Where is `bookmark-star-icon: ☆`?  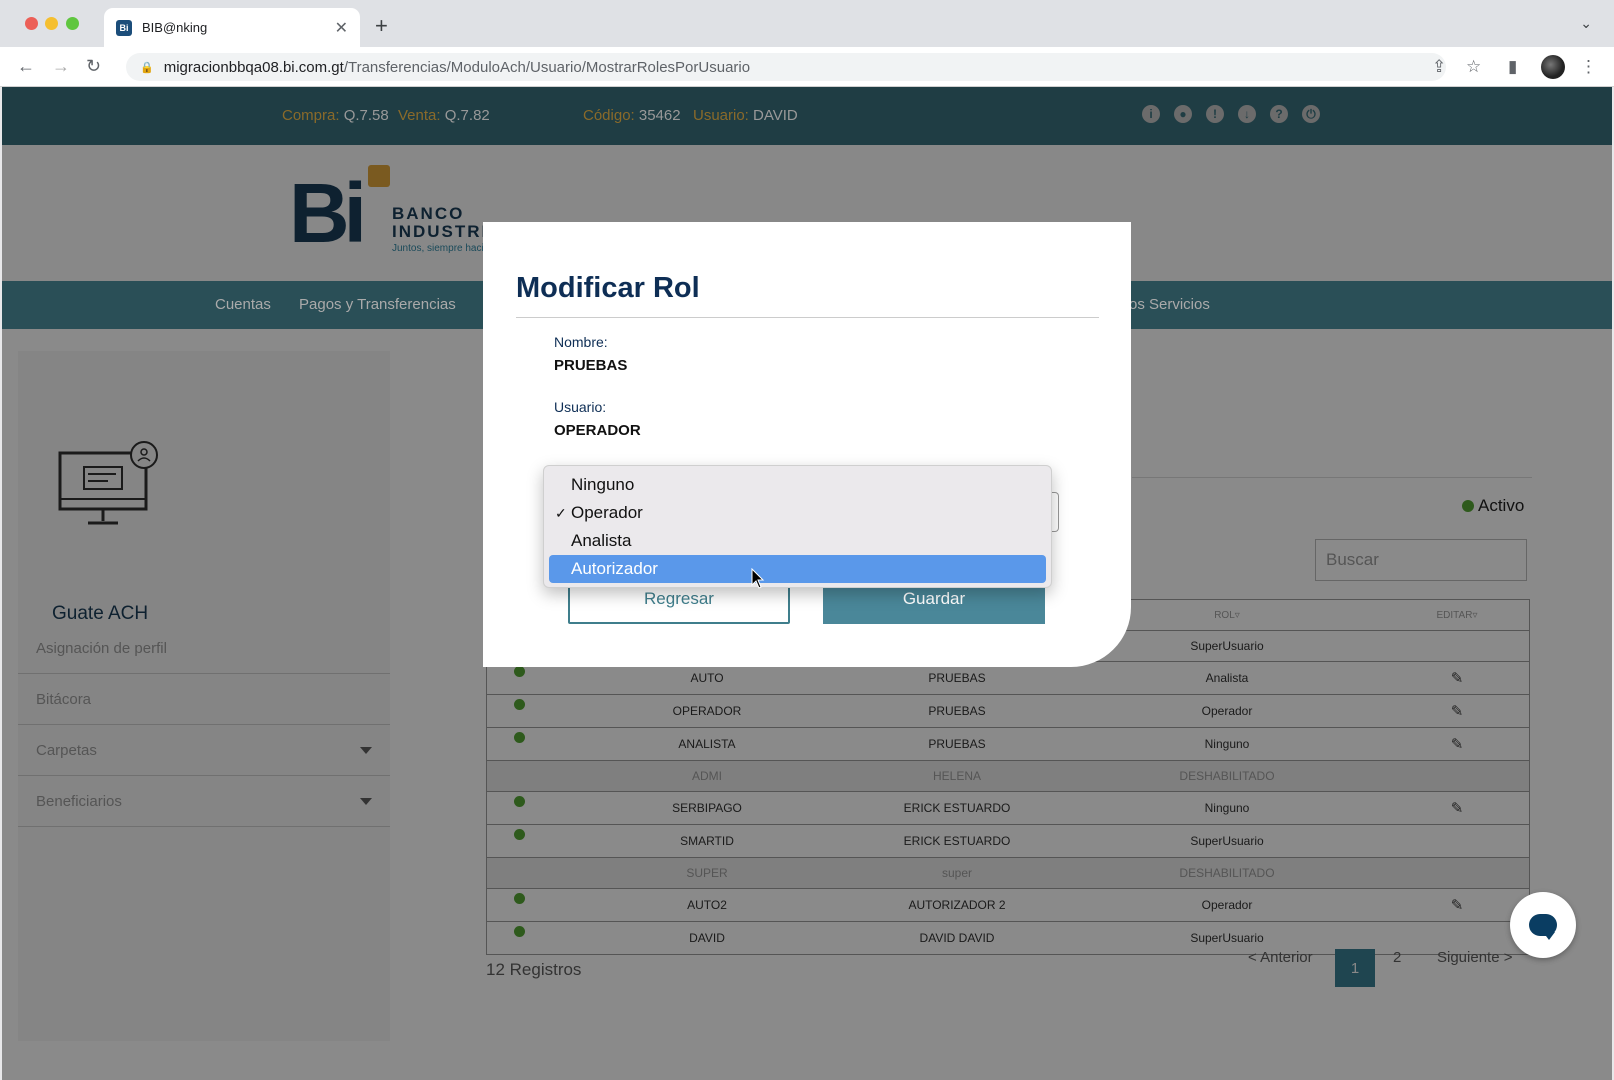
bookmark-star-icon: ☆ is located at coordinates (1473, 67).